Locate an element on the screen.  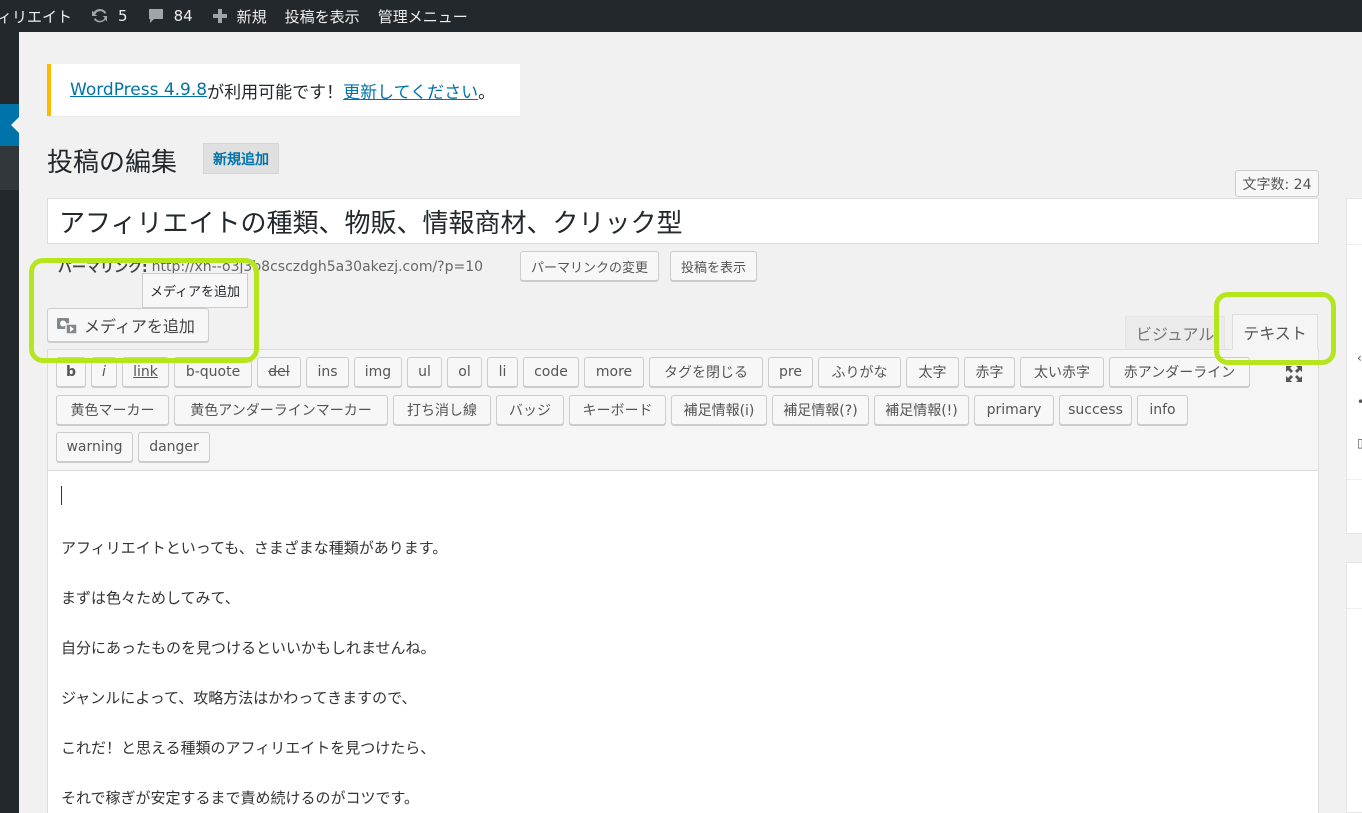
pin-icon: • is located at coordinates (1359, 402).